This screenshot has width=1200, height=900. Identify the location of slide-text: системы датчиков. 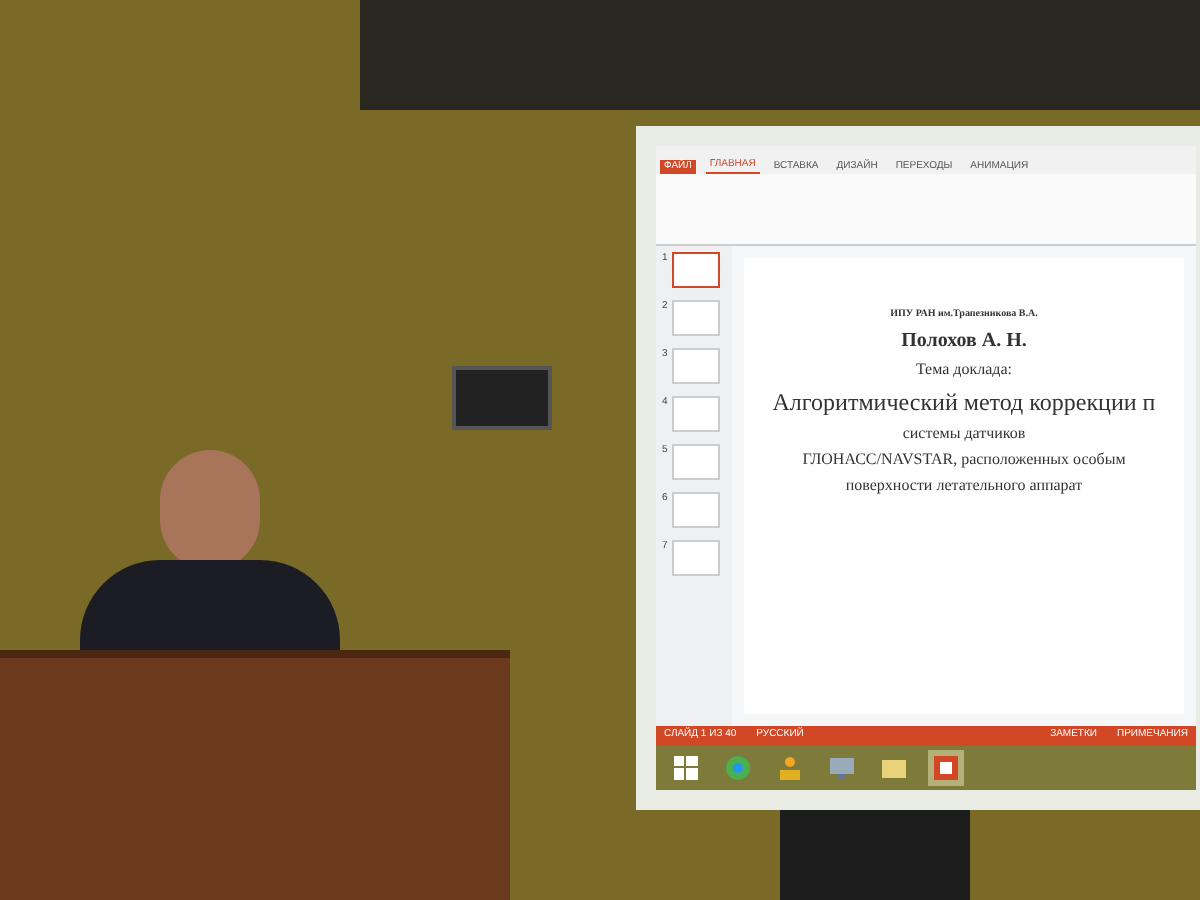
(964, 433).